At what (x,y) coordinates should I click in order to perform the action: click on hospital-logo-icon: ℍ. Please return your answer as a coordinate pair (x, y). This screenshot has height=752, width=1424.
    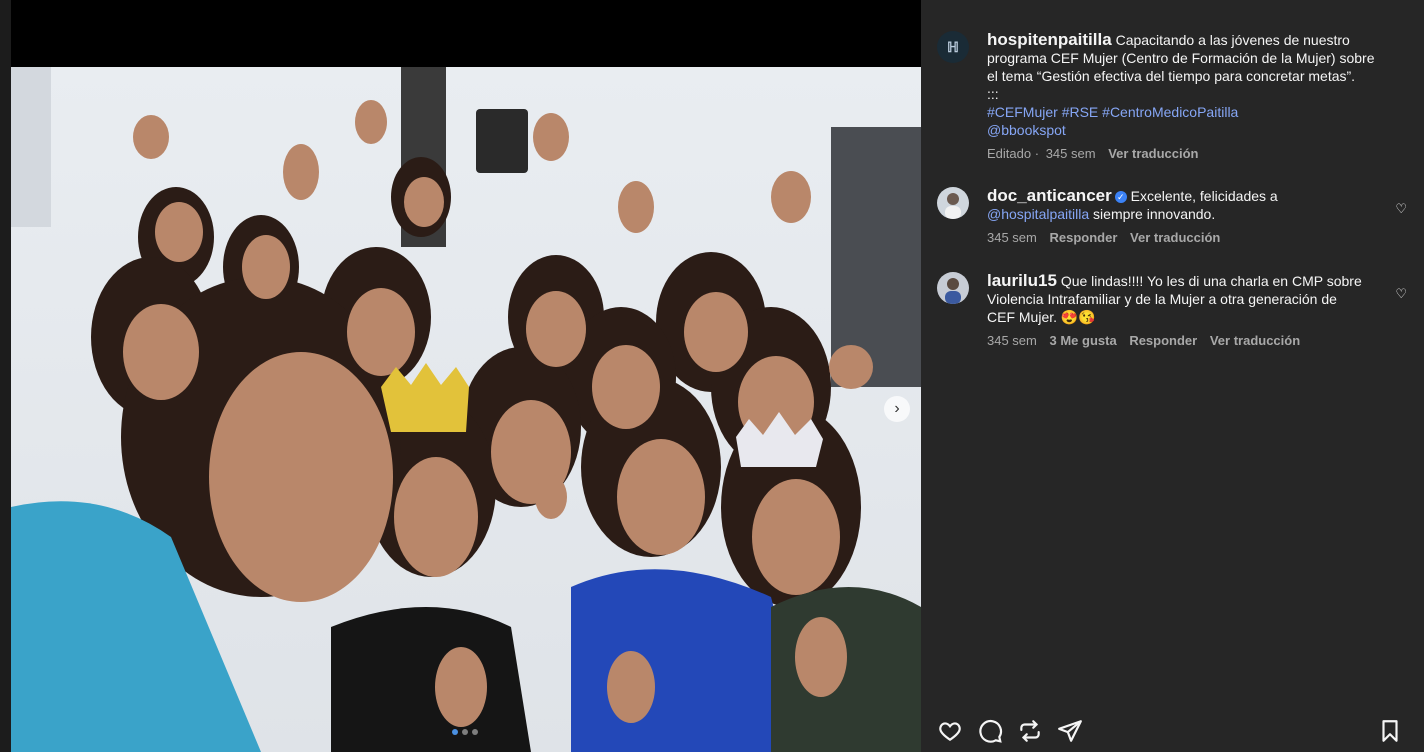
    Looking at the image, I should click on (953, 46).